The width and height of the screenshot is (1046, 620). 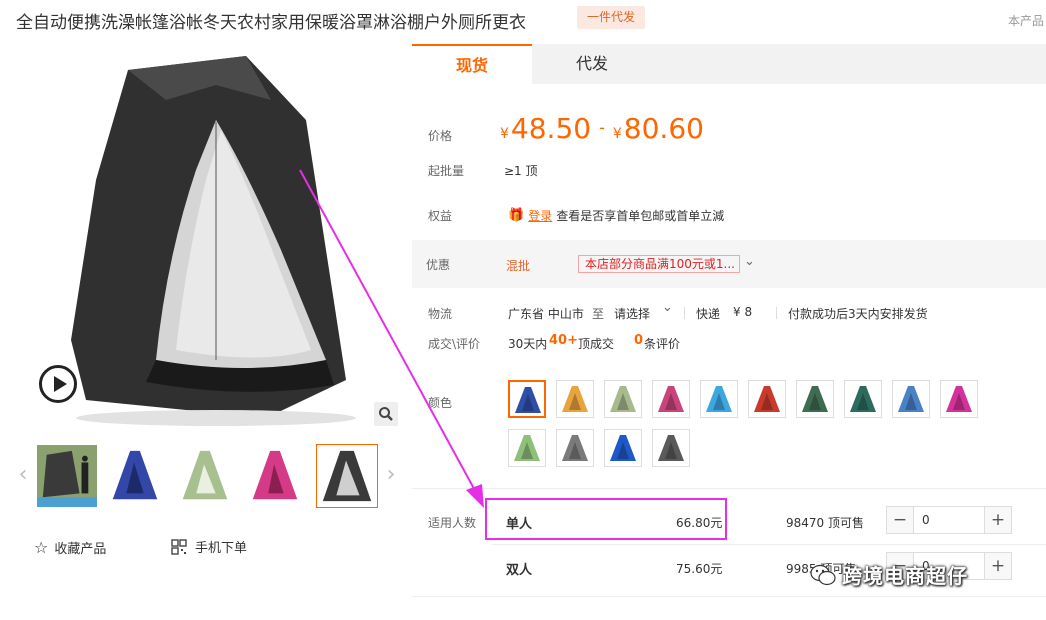 What do you see at coordinates (905, 576) in the screenshot?
I see `watermark-text: 跨境电商超仔` at bounding box center [905, 576].